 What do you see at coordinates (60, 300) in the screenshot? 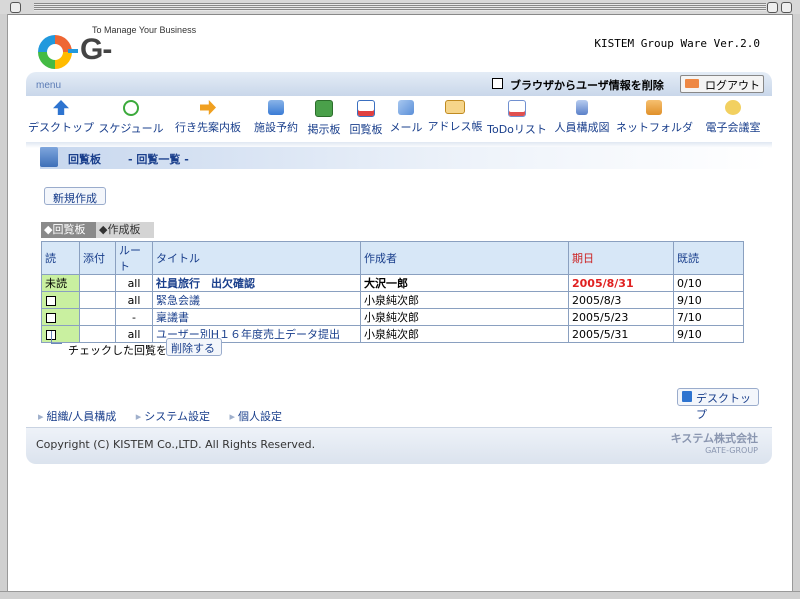
I see `row-checkbox-cell` at bounding box center [60, 300].